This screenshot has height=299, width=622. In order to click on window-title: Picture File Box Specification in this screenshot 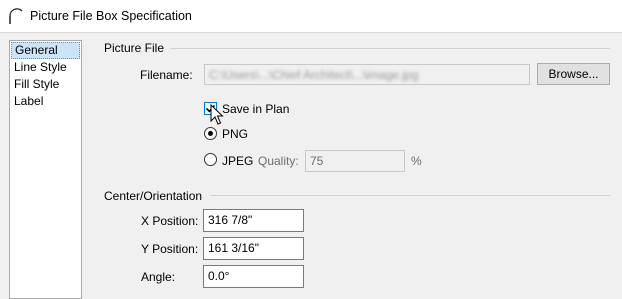, I will do `click(111, 16)`.